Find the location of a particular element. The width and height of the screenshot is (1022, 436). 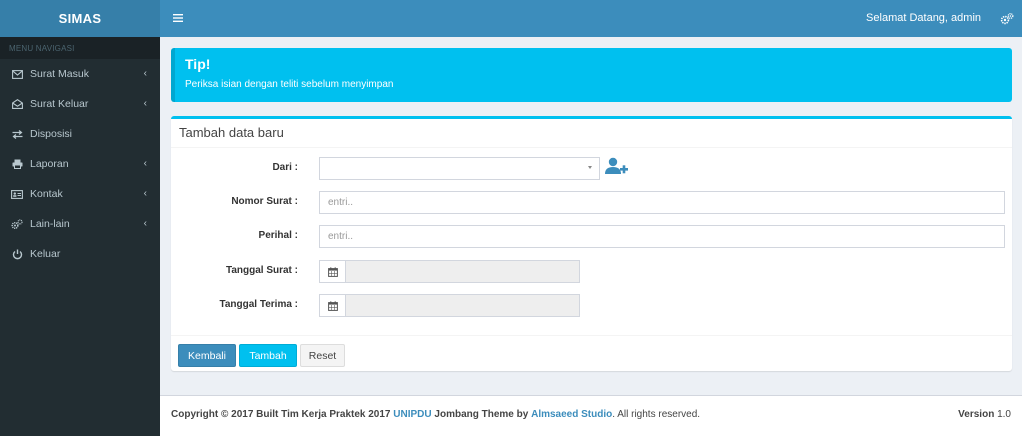

sidebar-item-disposisi: Disposisi is located at coordinates (80, 134).